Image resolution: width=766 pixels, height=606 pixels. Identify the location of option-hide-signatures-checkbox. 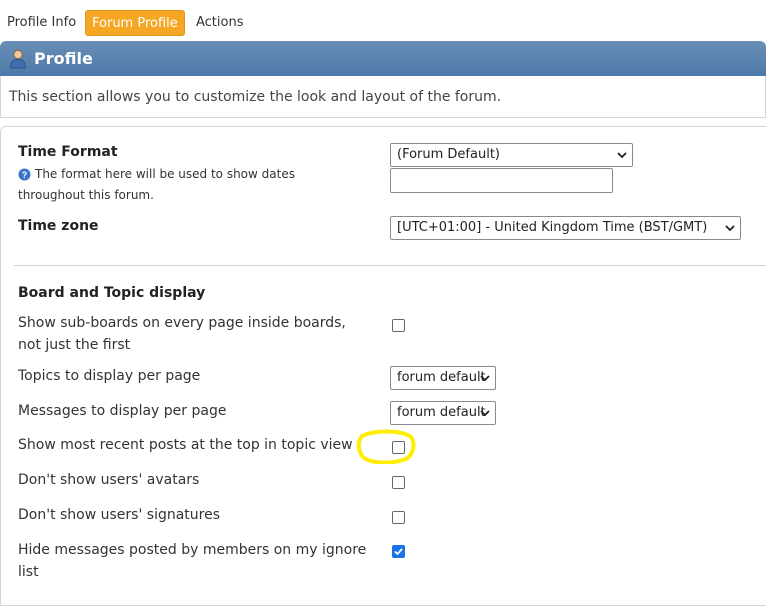
(398, 517).